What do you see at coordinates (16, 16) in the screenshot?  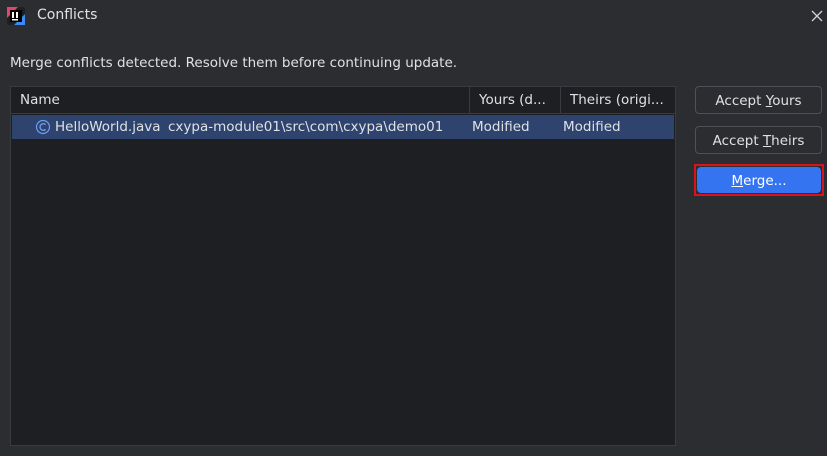 I see `intellij-app-icon` at bounding box center [16, 16].